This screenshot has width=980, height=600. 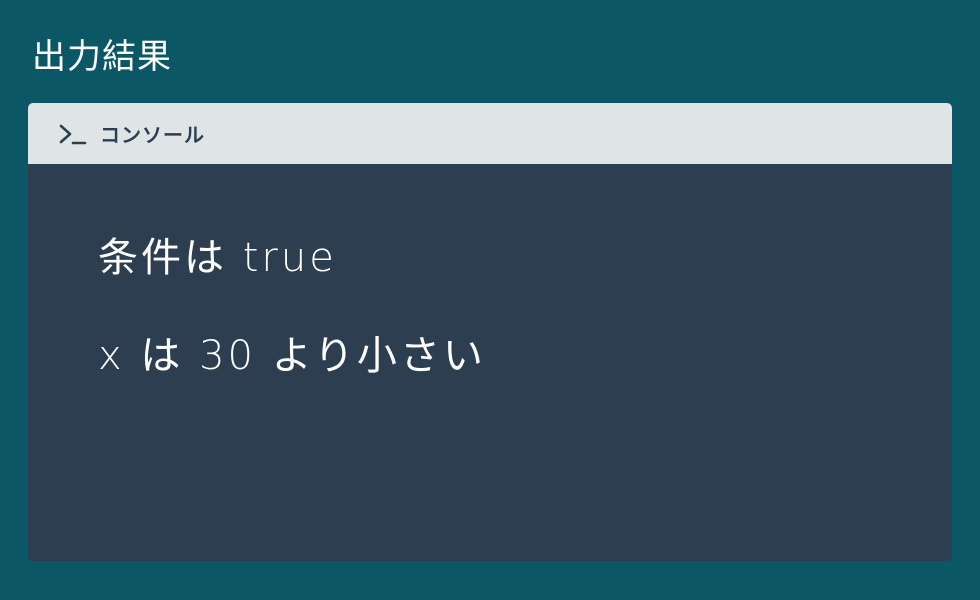 I want to click on output-line: 条件は true, so click(x=217, y=258).